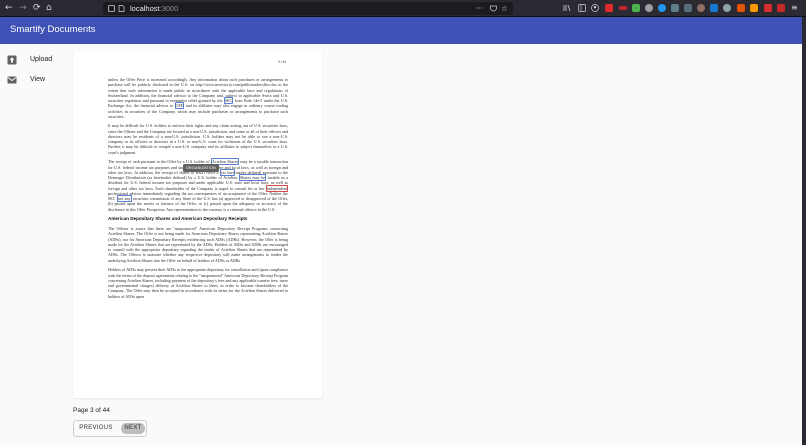 Image resolution: width=806 pixels, height=445 pixels. What do you see at coordinates (282, 62) in the screenshot?
I see `page-number-mark: 3 / 44` at bounding box center [282, 62].